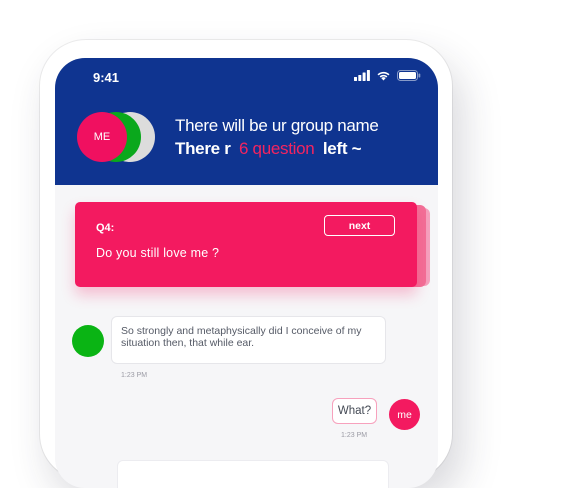 This screenshot has width=571, height=488. Describe the element at coordinates (102, 137) in the screenshot. I see `my-avatar: ME` at that location.